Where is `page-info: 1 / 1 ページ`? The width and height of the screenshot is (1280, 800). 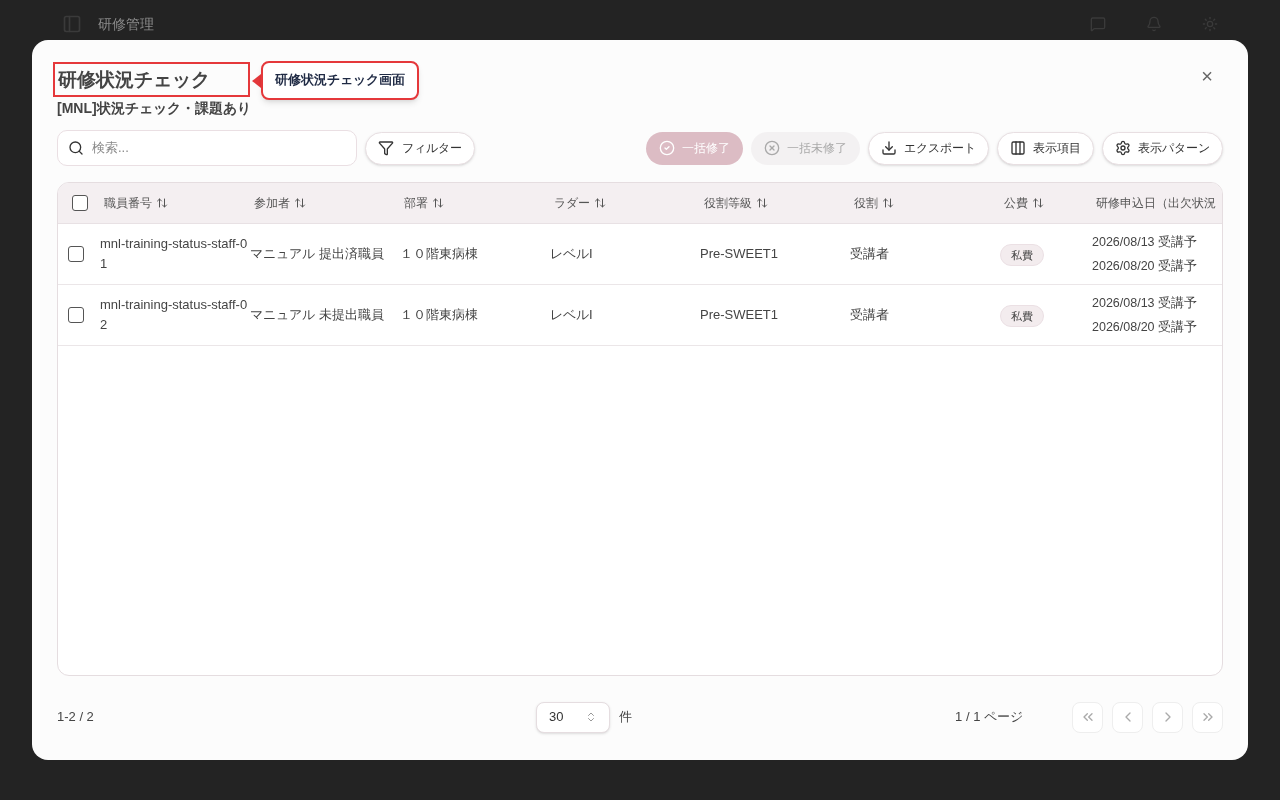
page-info: 1 / 1 ページ is located at coordinates (989, 717).